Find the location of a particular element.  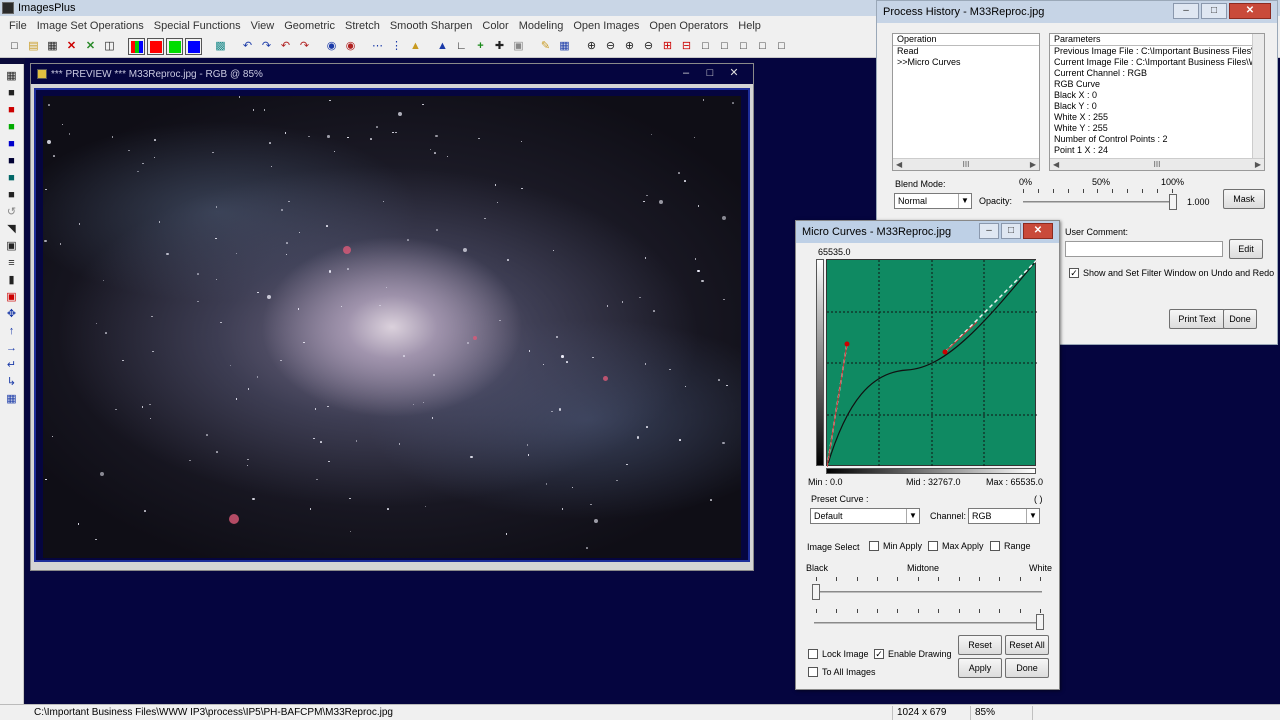

preview-minimize-button: – is located at coordinates (686, 73).